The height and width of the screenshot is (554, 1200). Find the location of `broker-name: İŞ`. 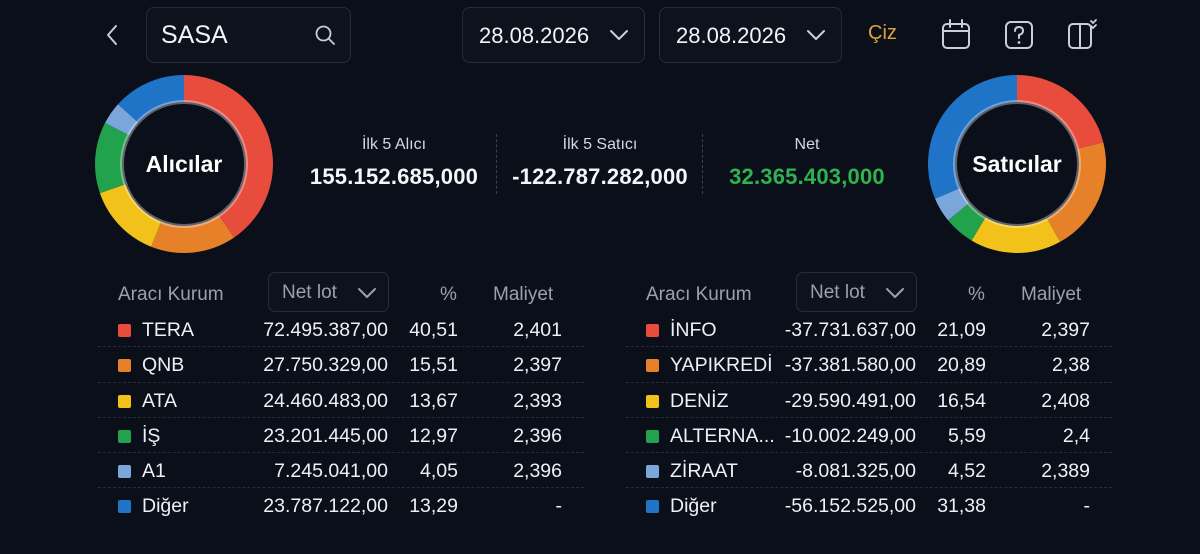

broker-name: İŞ is located at coordinates (151, 435).